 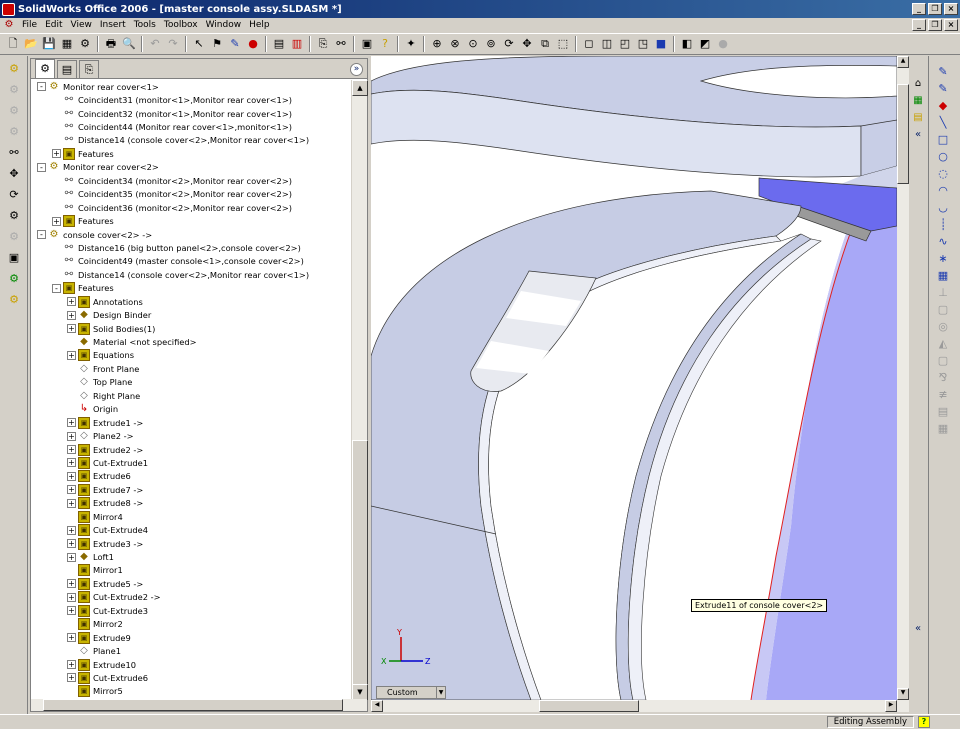 I want to click on section-view-icon: ◧, so click(x=687, y=44).